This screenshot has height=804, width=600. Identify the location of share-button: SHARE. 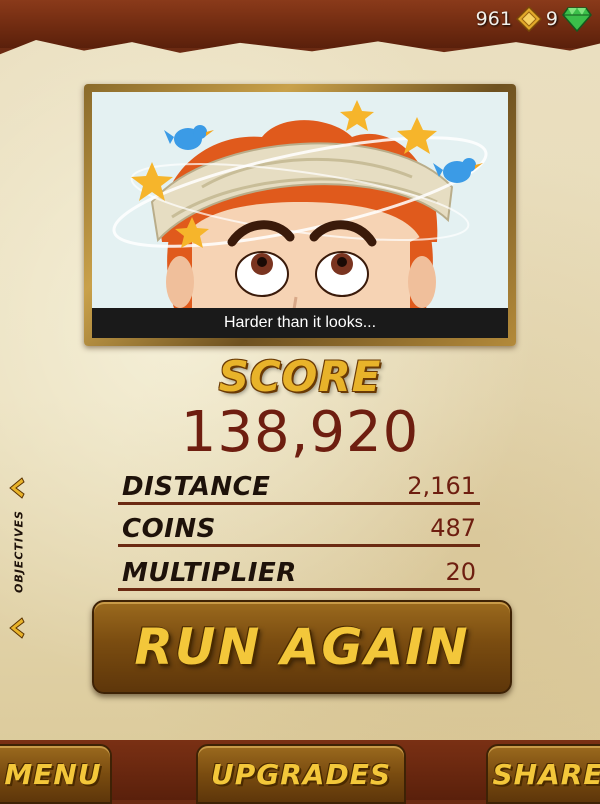
(543, 774).